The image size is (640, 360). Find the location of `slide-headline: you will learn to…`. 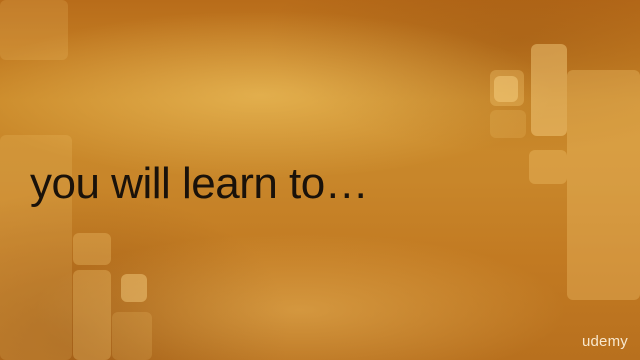

slide-headline: you will learn to… is located at coordinates (199, 183).